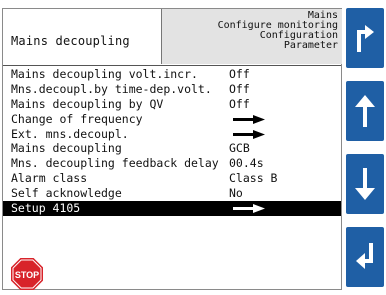 This screenshot has width=386, height=295. I want to click on list-item: Change of frequency, so click(172, 119).